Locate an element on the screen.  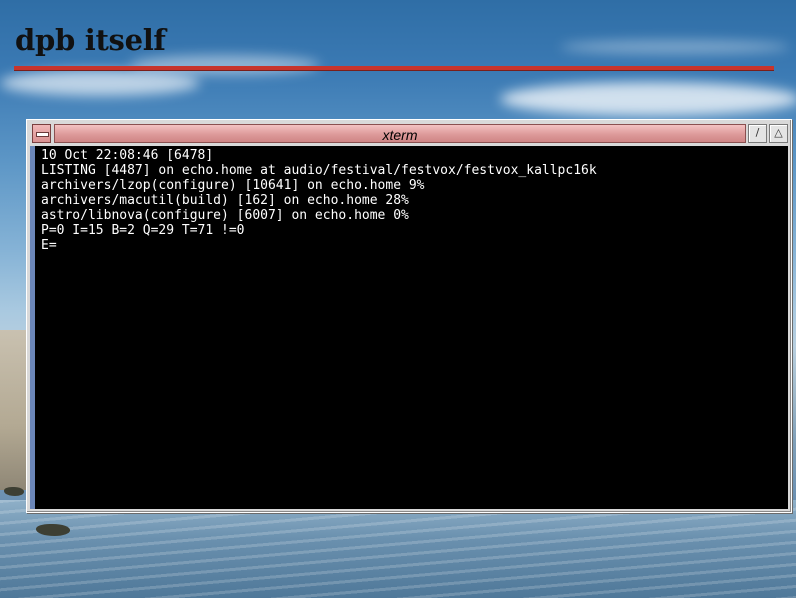
maximize-icon: △ is located at coordinates (778, 132).